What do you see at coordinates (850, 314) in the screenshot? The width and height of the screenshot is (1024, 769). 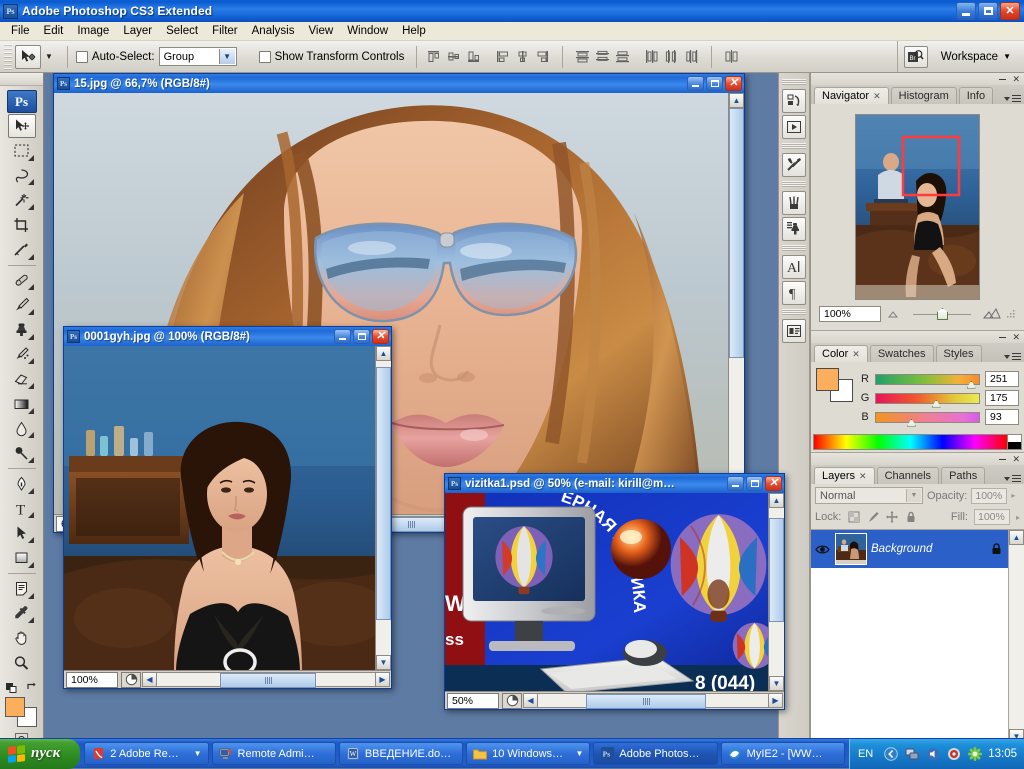 I see `navigator-zoom-field: 100%` at bounding box center [850, 314].